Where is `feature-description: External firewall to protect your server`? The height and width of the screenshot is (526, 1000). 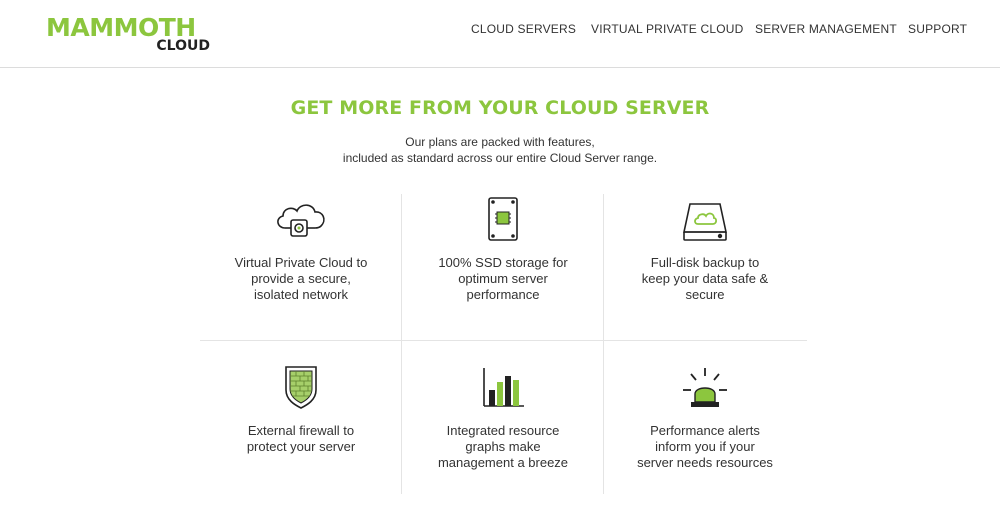 feature-description: External firewall to protect your server is located at coordinates (301, 439).